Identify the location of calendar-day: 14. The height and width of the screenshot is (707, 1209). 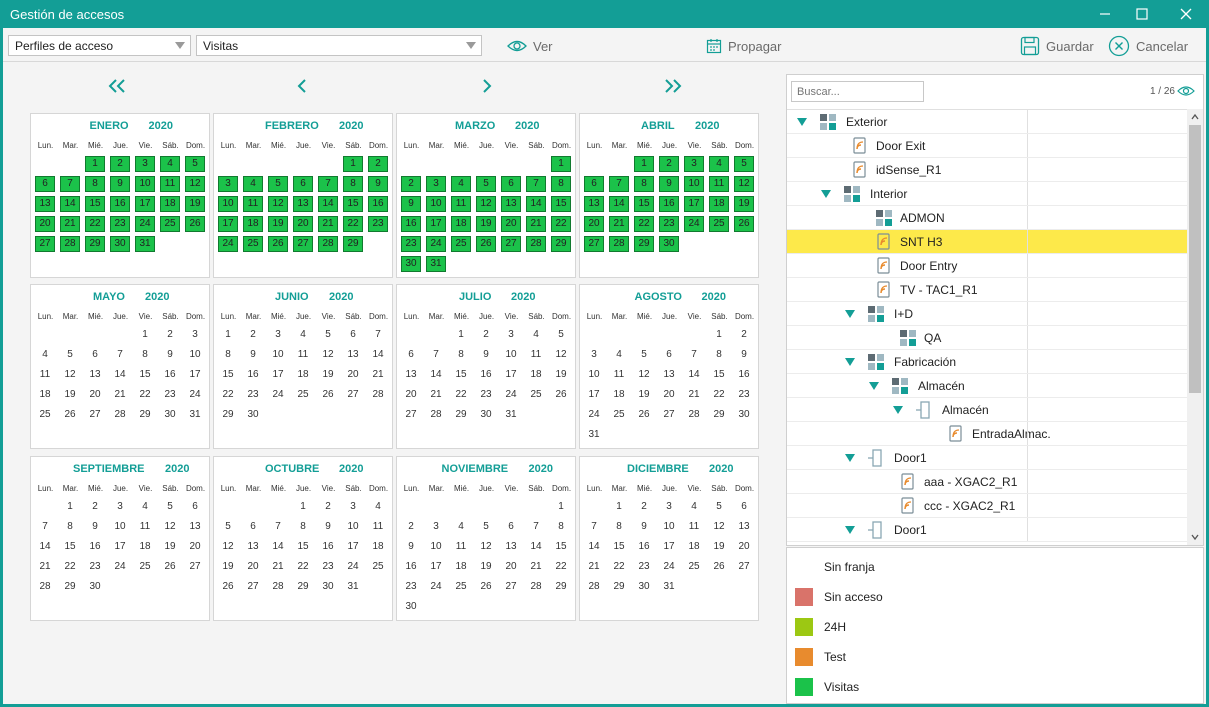
(278, 547).